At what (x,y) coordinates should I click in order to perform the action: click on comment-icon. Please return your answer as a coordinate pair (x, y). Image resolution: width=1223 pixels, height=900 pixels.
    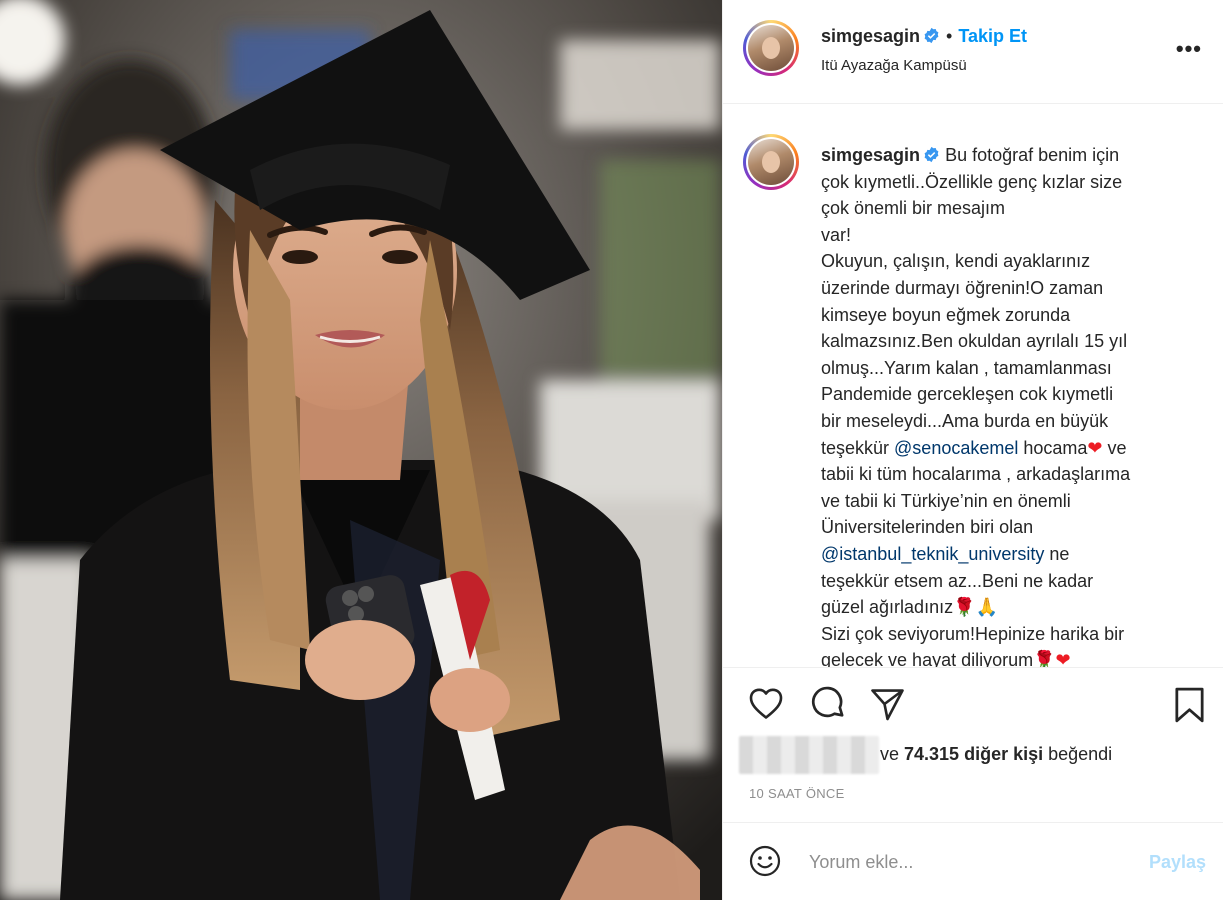
    Looking at the image, I should click on (827, 704).